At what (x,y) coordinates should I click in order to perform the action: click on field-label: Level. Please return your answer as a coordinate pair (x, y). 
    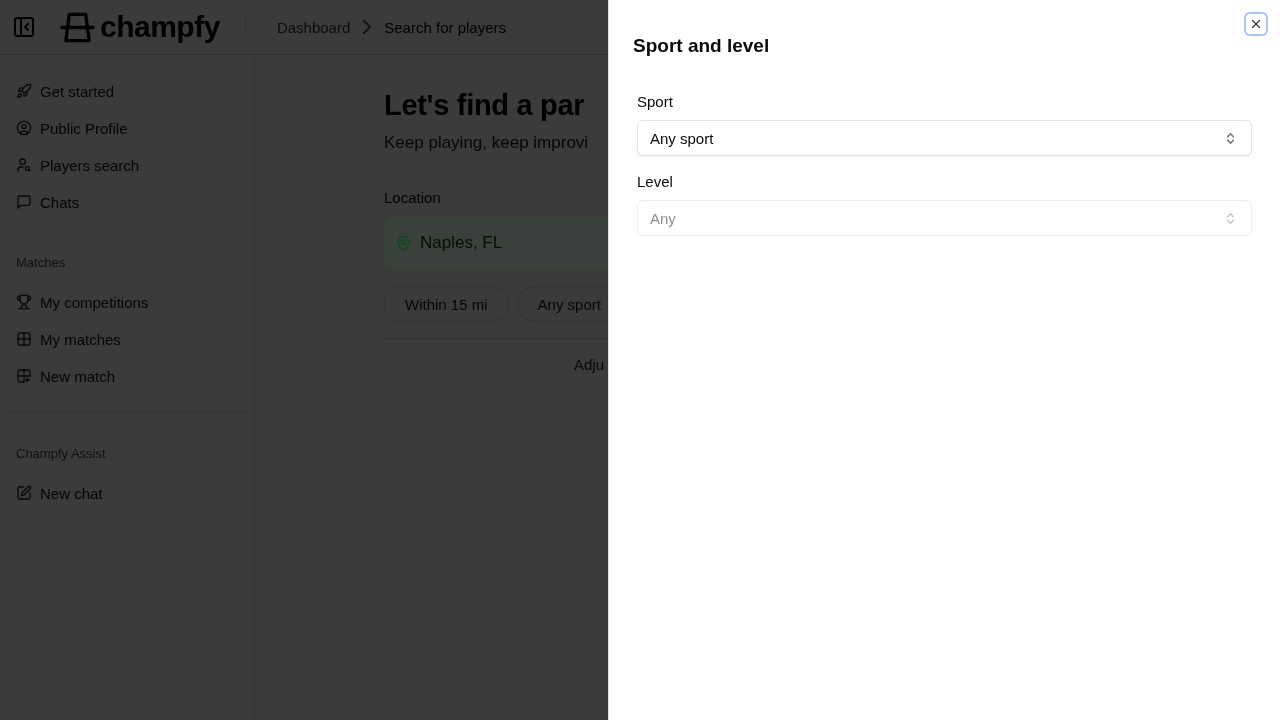
    Looking at the image, I should click on (655, 182).